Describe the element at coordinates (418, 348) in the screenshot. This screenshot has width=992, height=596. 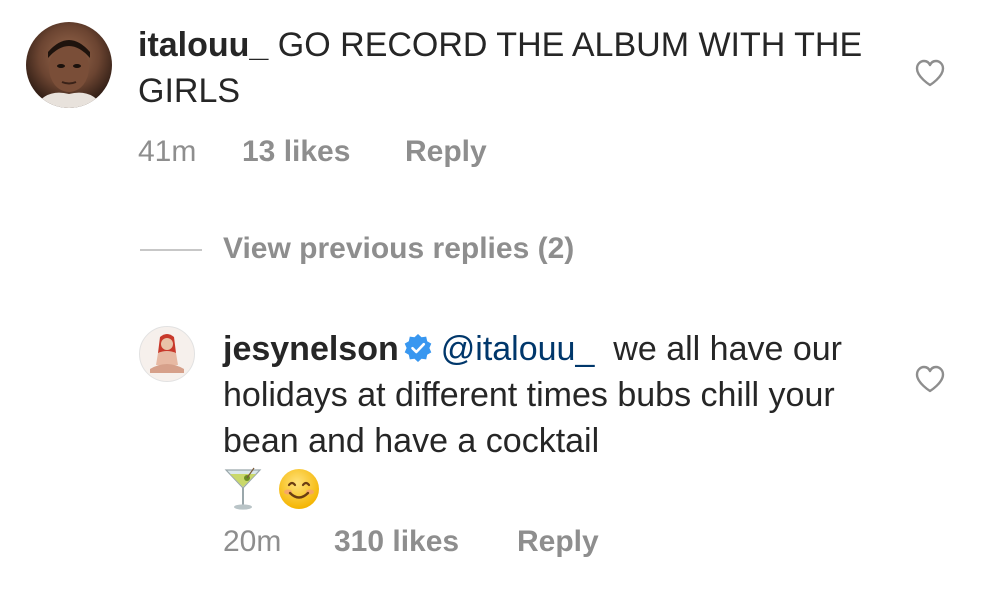
I see `verified-badge-icon` at that location.